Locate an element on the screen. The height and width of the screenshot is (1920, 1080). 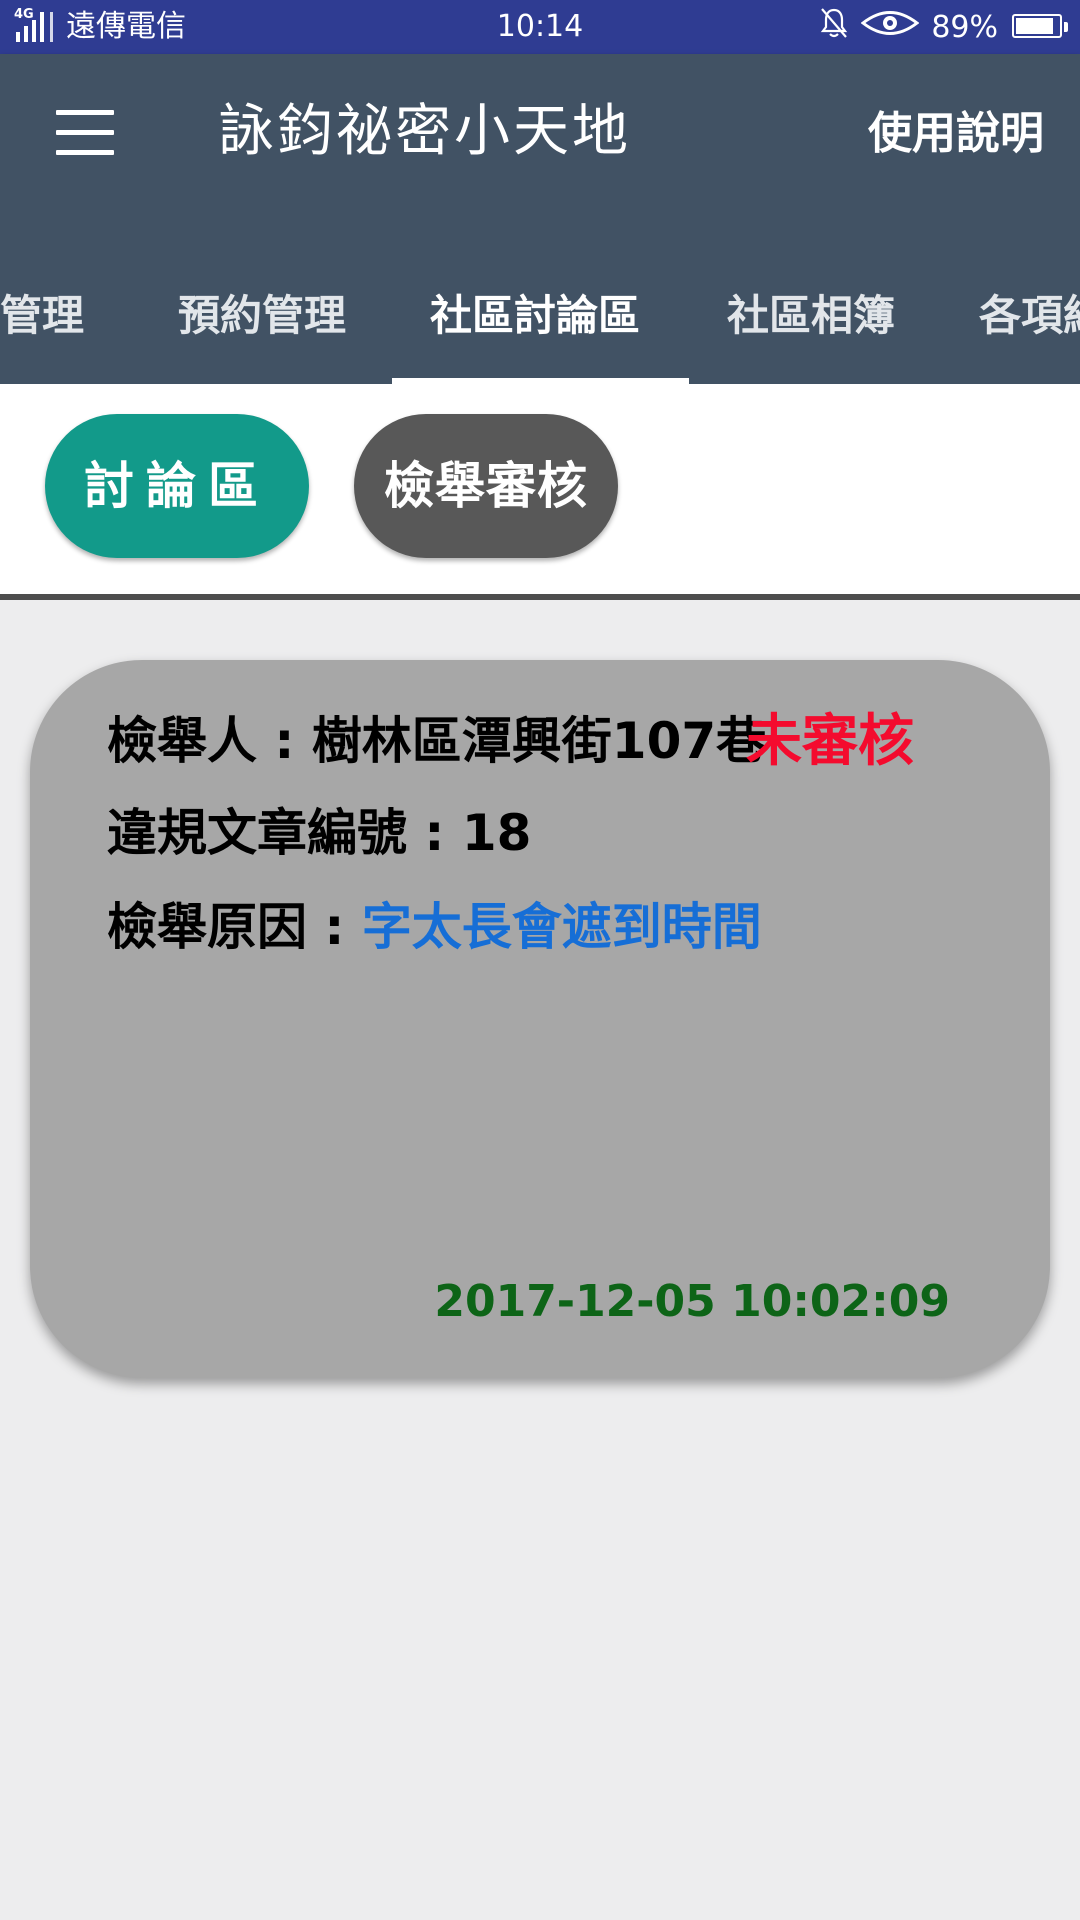
tab-community-discussion: 社區討論區 is located at coordinates (535, 316).